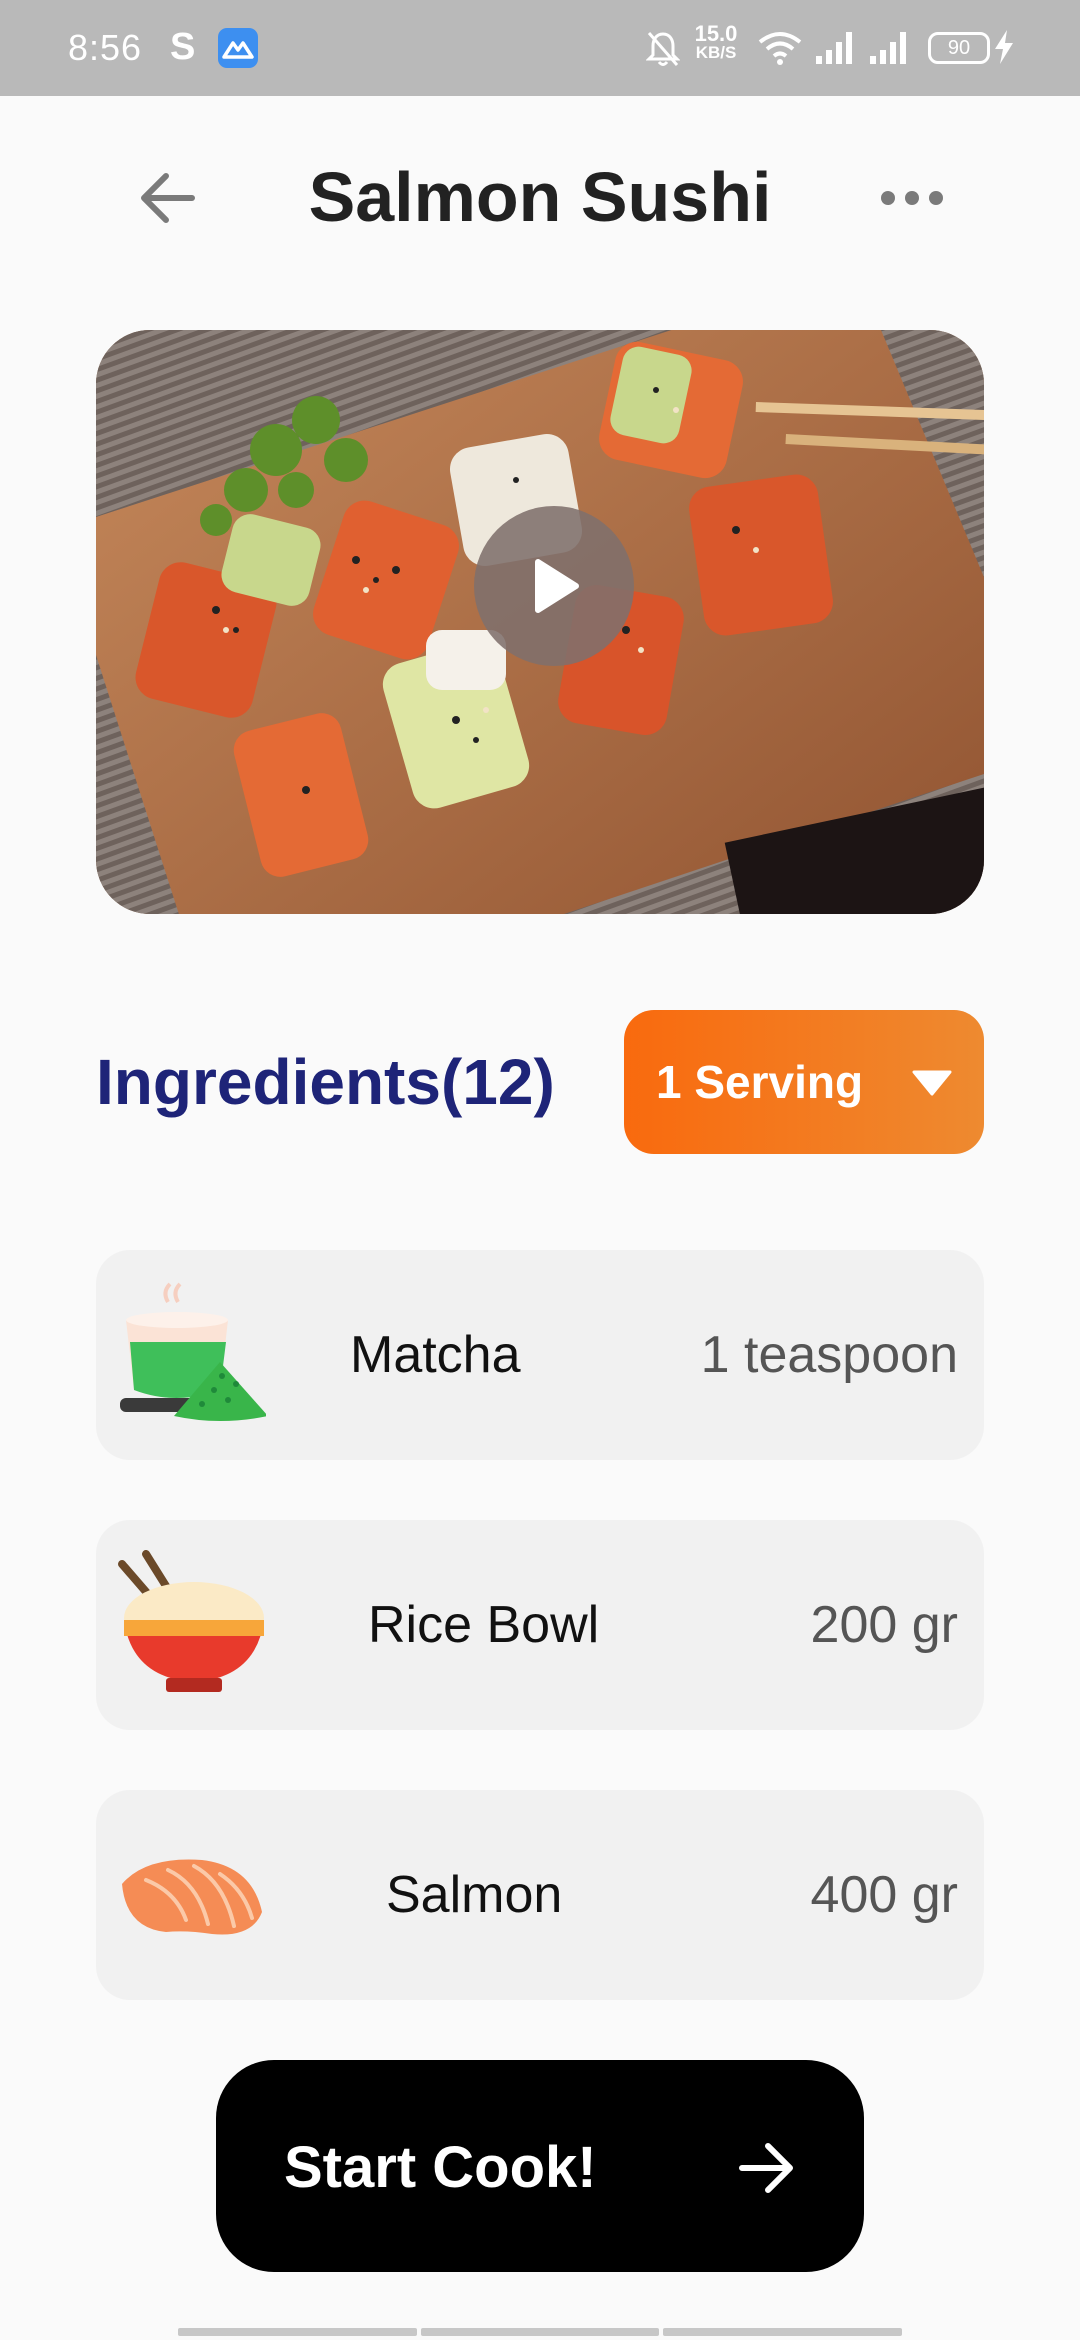  Describe the element at coordinates (540, 2332) in the screenshot. I see `home-indicator` at that location.